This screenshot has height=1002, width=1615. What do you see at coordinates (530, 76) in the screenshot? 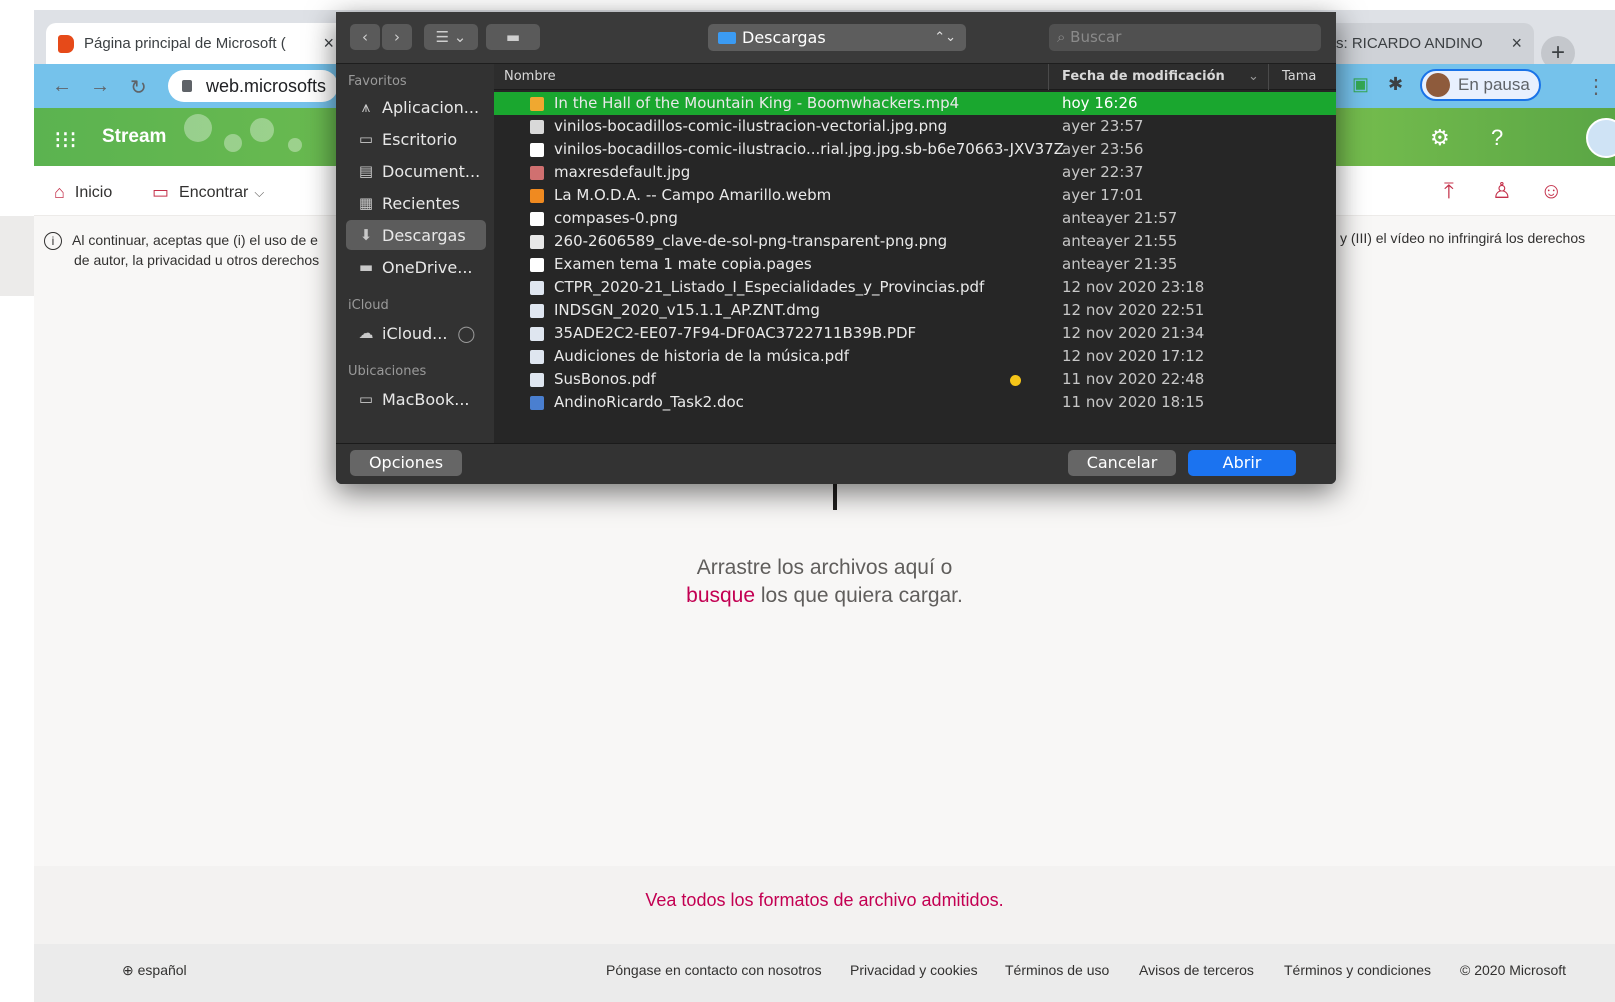
I see `column-name: Nombre` at bounding box center [530, 76].